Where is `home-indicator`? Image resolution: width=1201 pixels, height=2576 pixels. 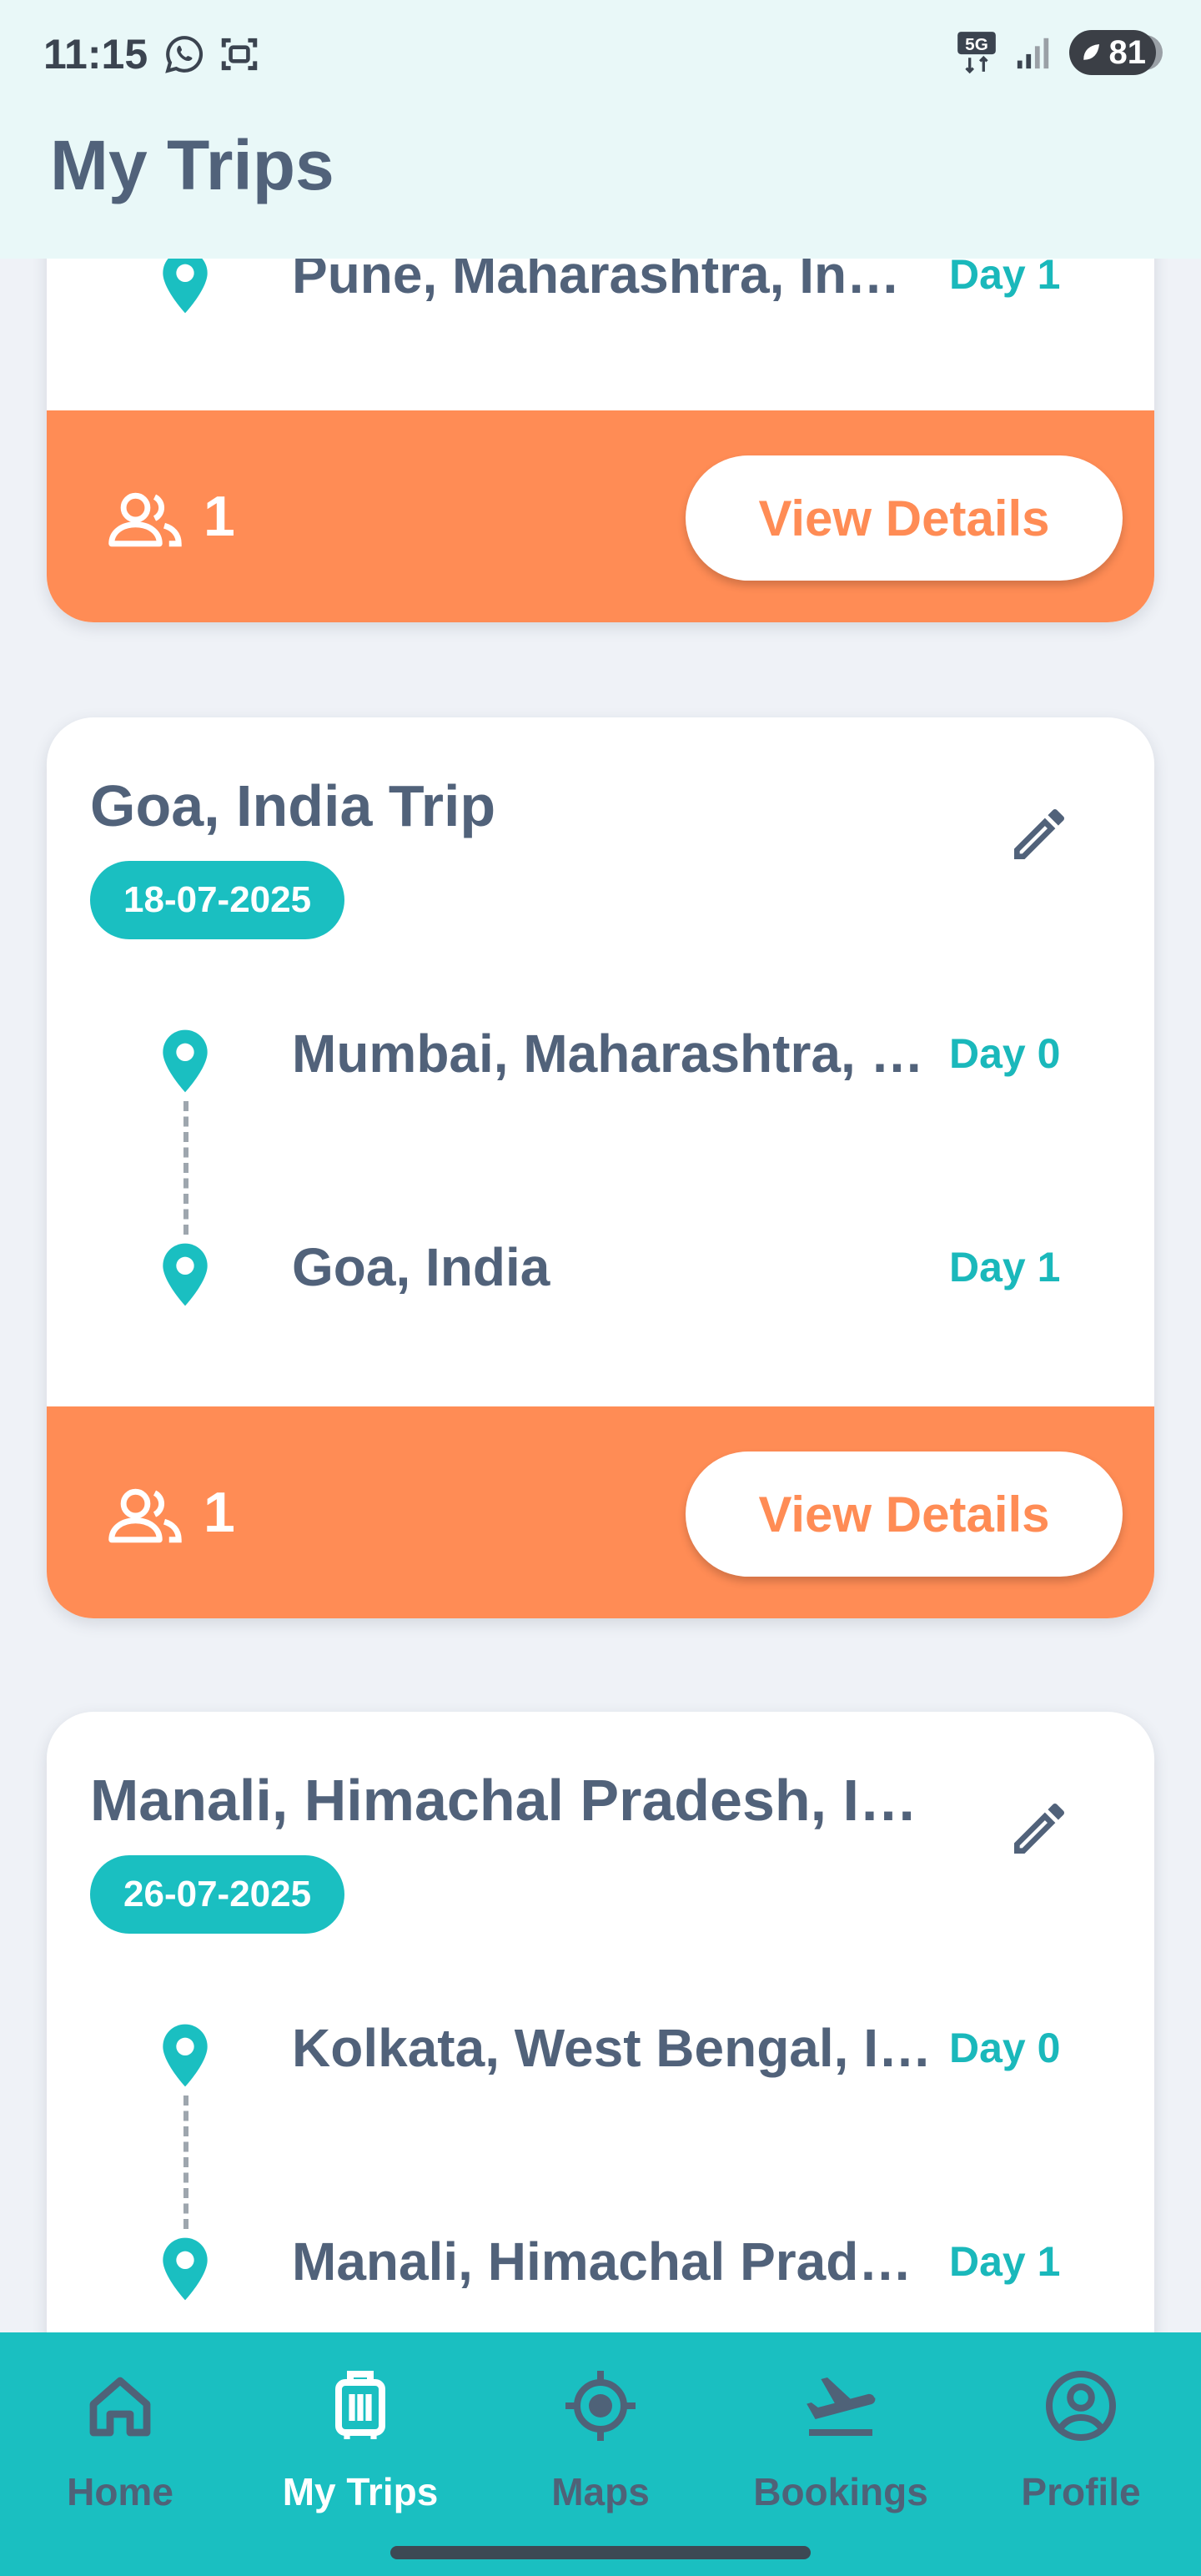
home-indicator is located at coordinates (601, 2552).